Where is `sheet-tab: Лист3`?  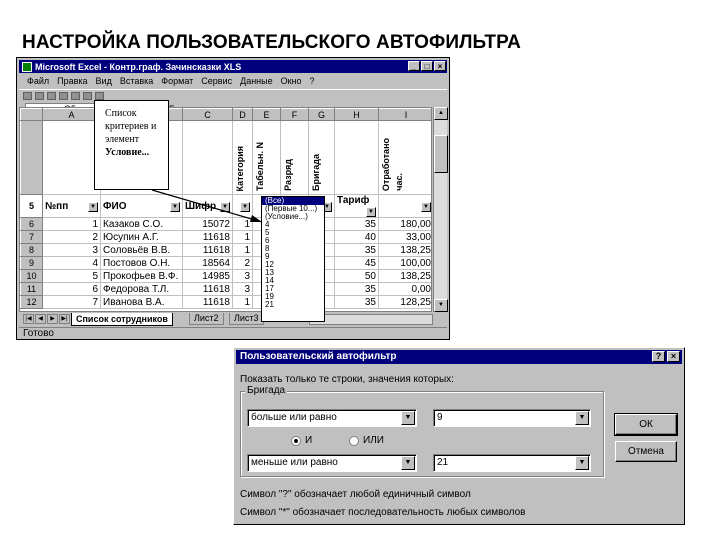
sheet-tab: Лист3 is located at coordinates (246, 319).